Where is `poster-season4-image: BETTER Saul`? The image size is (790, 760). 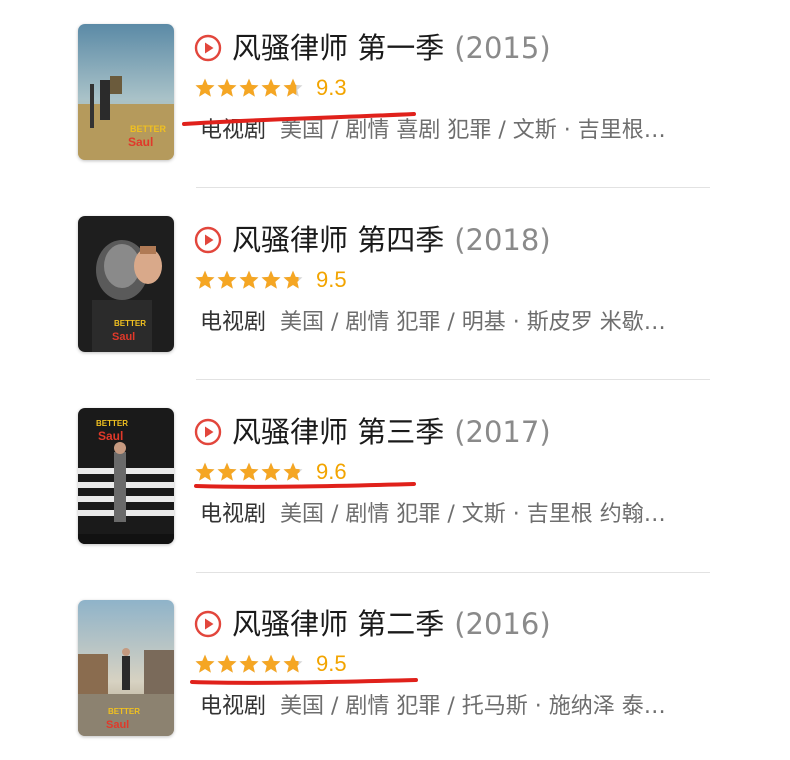 poster-season4-image: BETTER Saul is located at coordinates (126, 284).